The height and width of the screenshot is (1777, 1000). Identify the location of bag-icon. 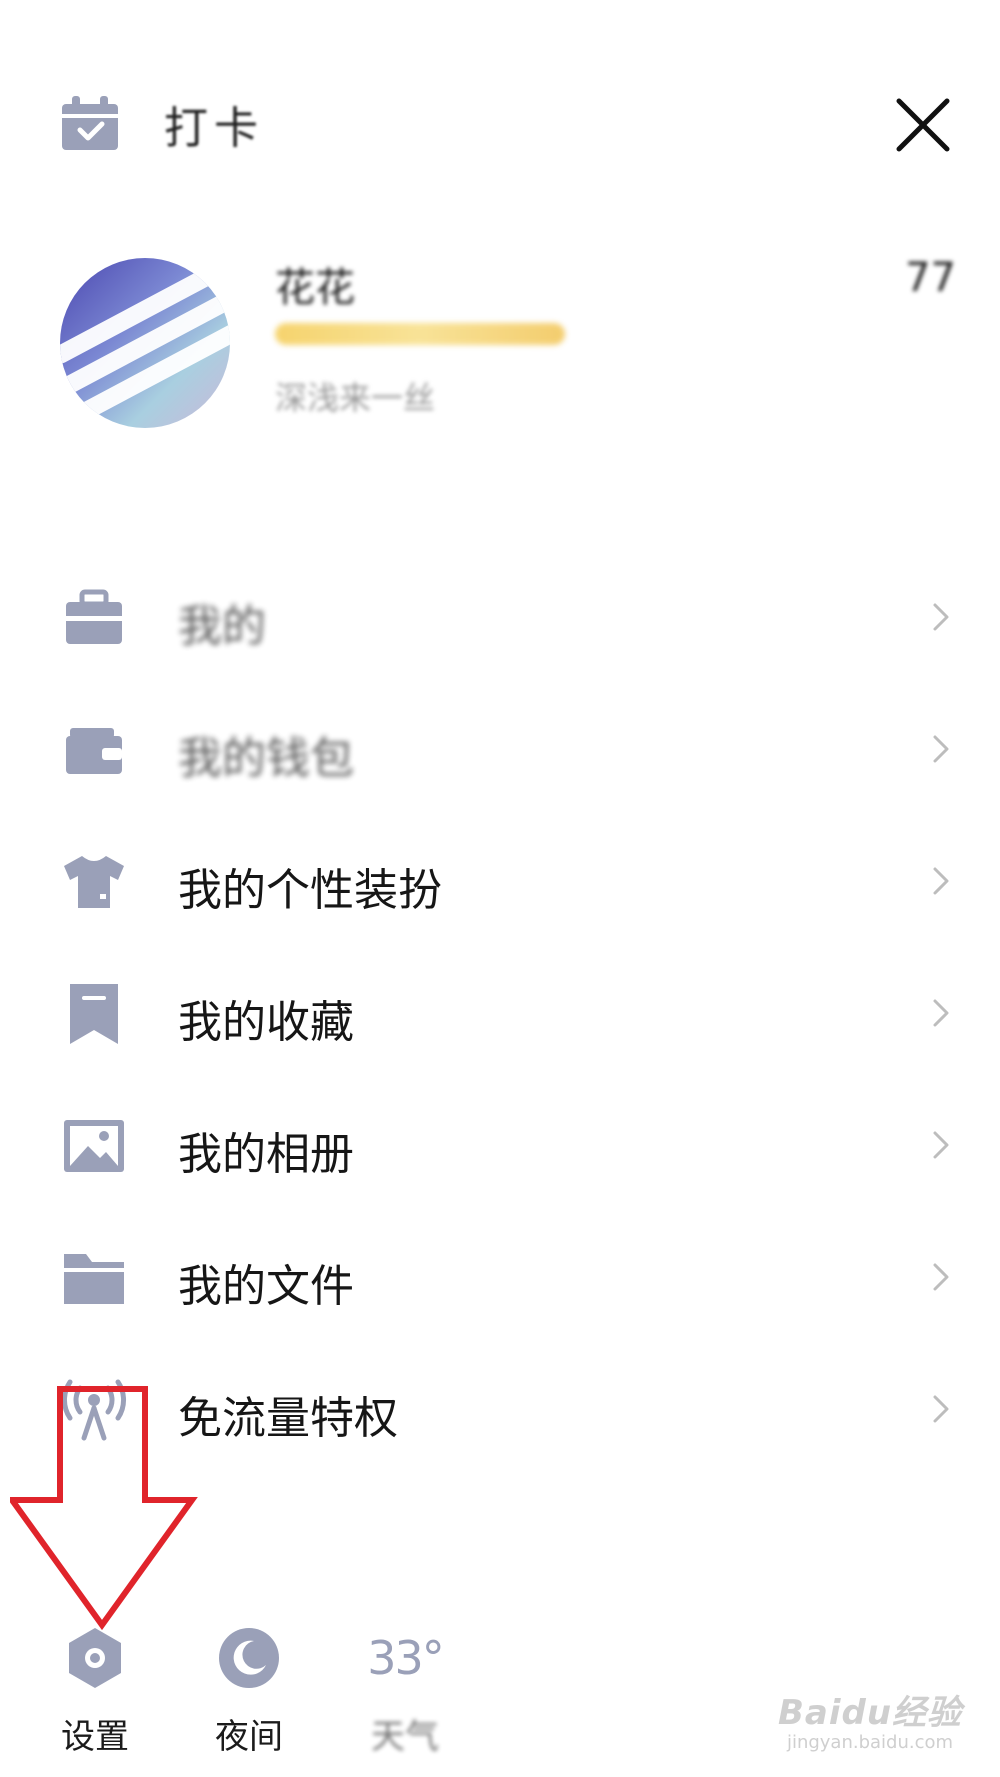
(94, 616).